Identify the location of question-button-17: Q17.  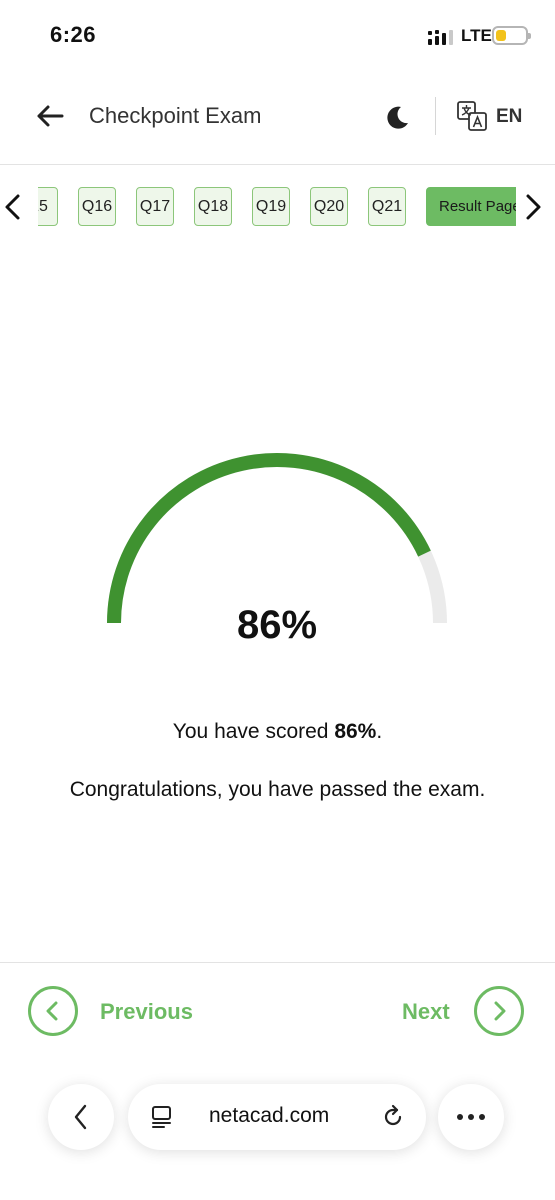
(155, 206).